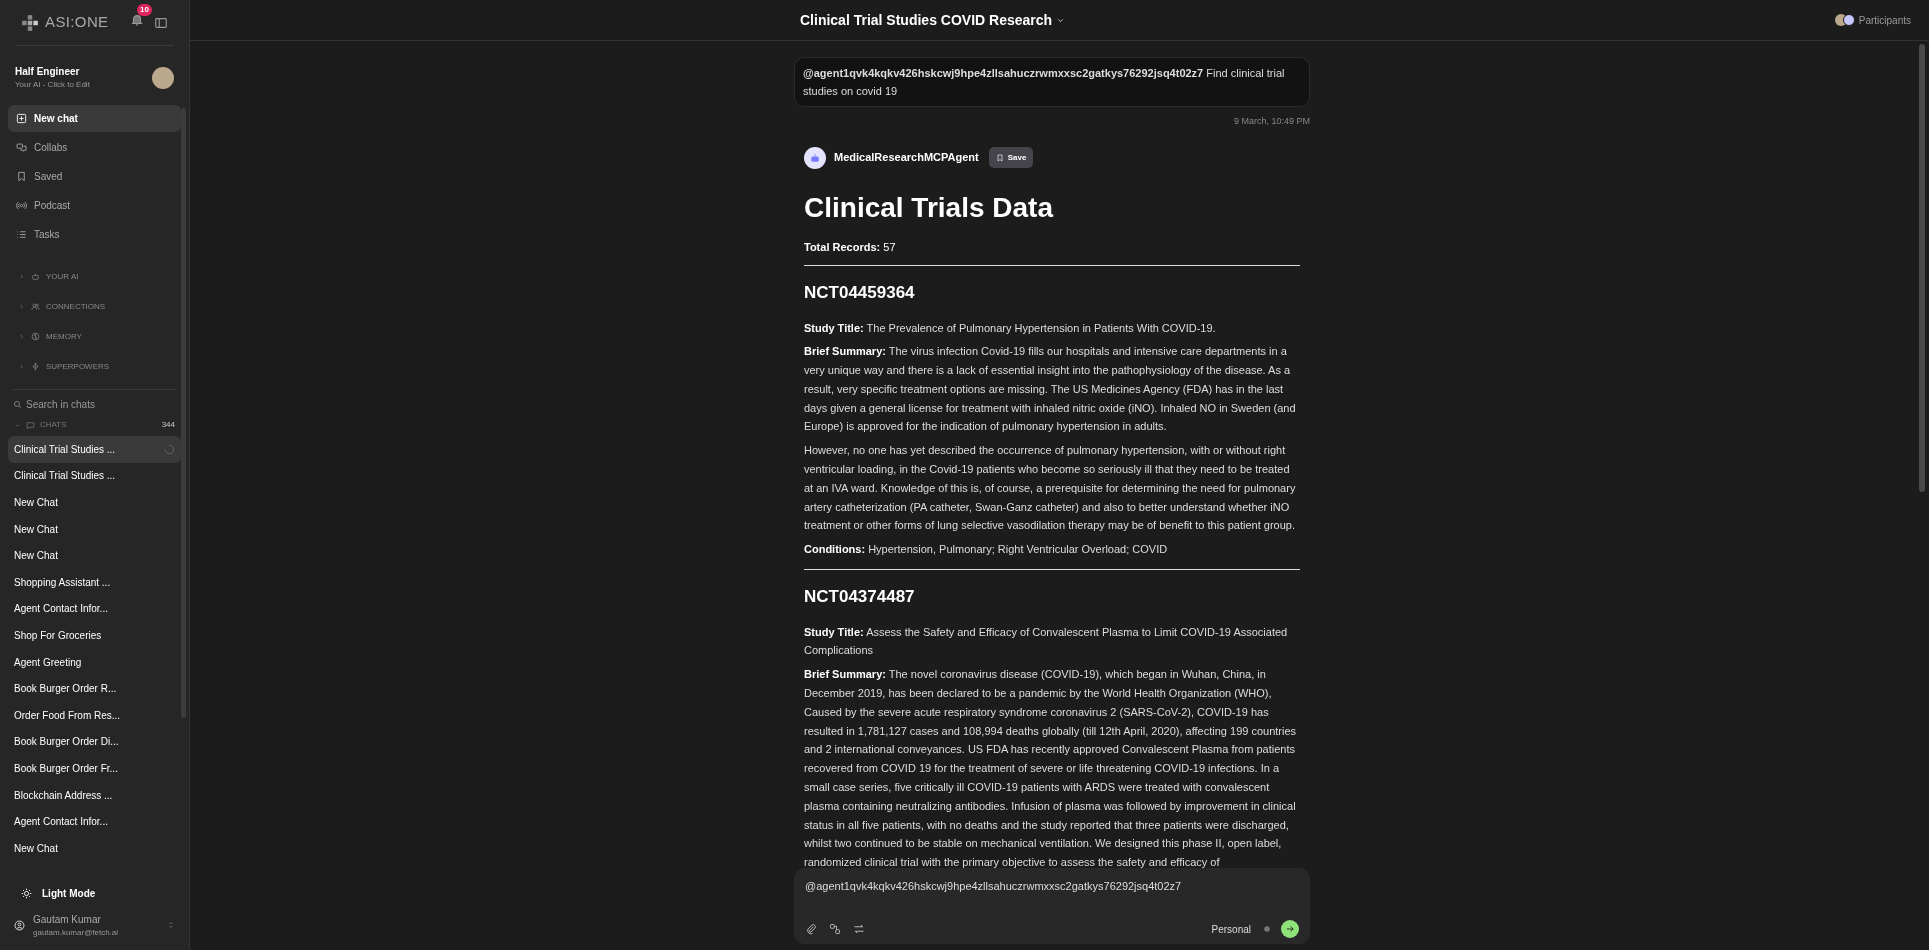  I want to click on bell-icon, so click(137, 19).